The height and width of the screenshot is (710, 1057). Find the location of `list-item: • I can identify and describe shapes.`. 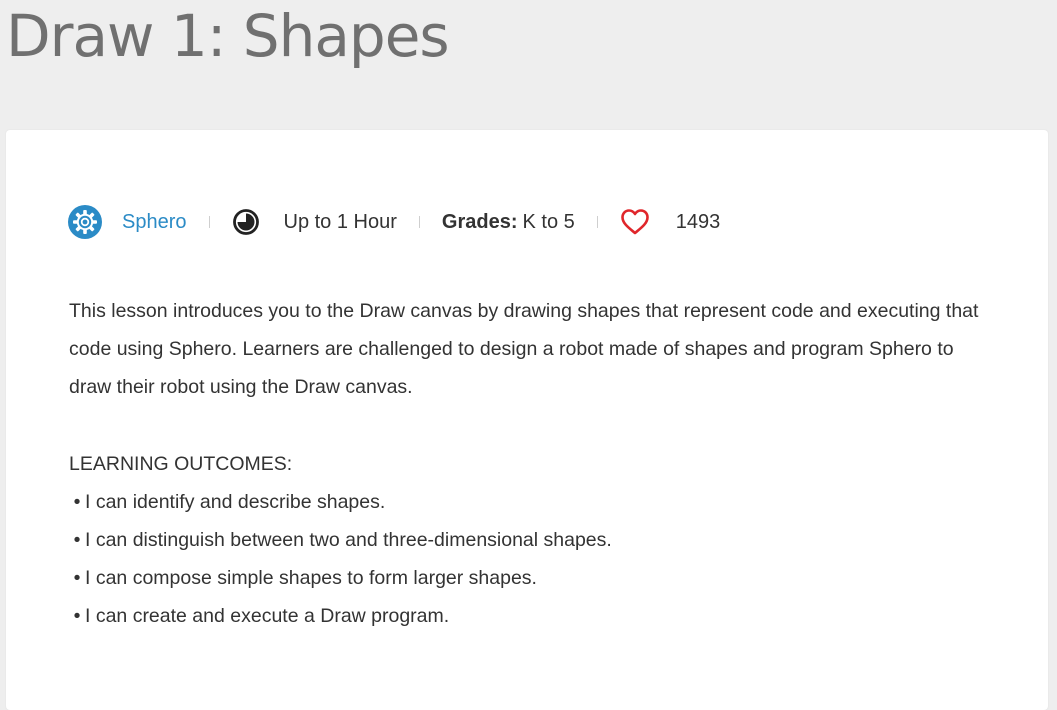

list-item: • I can identify and describe shapes. is located at coordinates (340, 502).